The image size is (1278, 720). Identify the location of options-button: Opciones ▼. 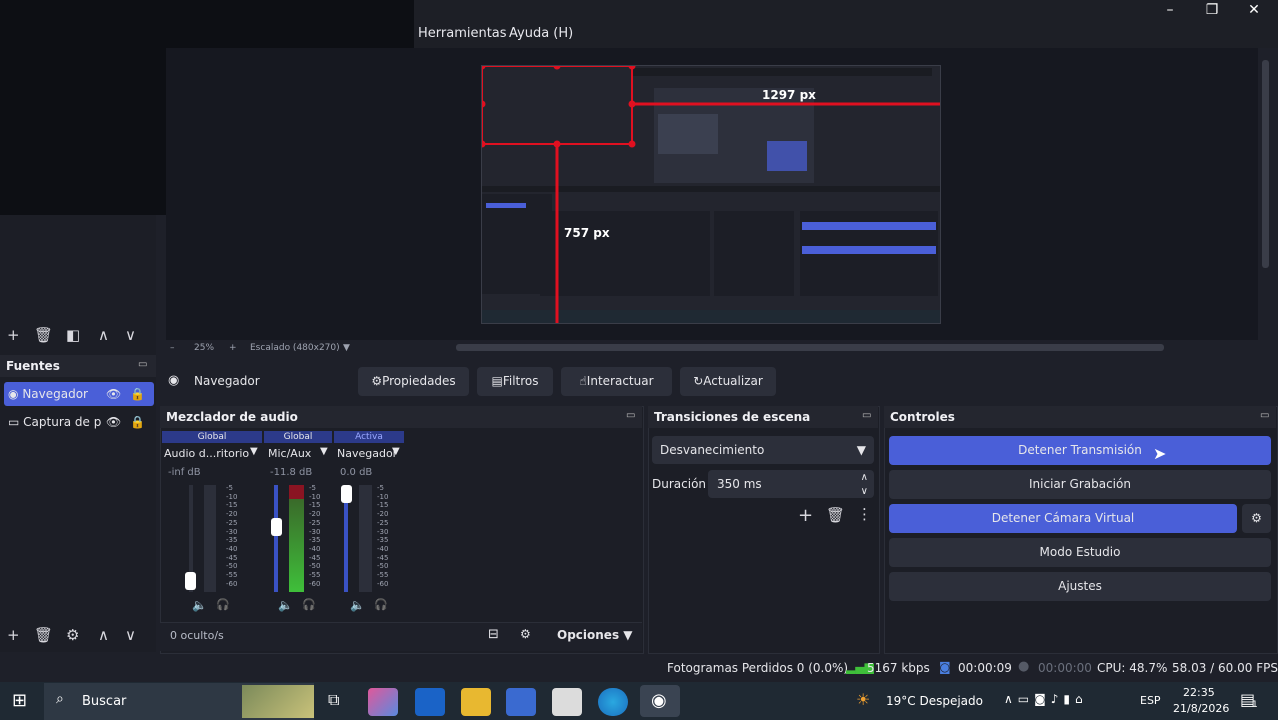
(595, 635).